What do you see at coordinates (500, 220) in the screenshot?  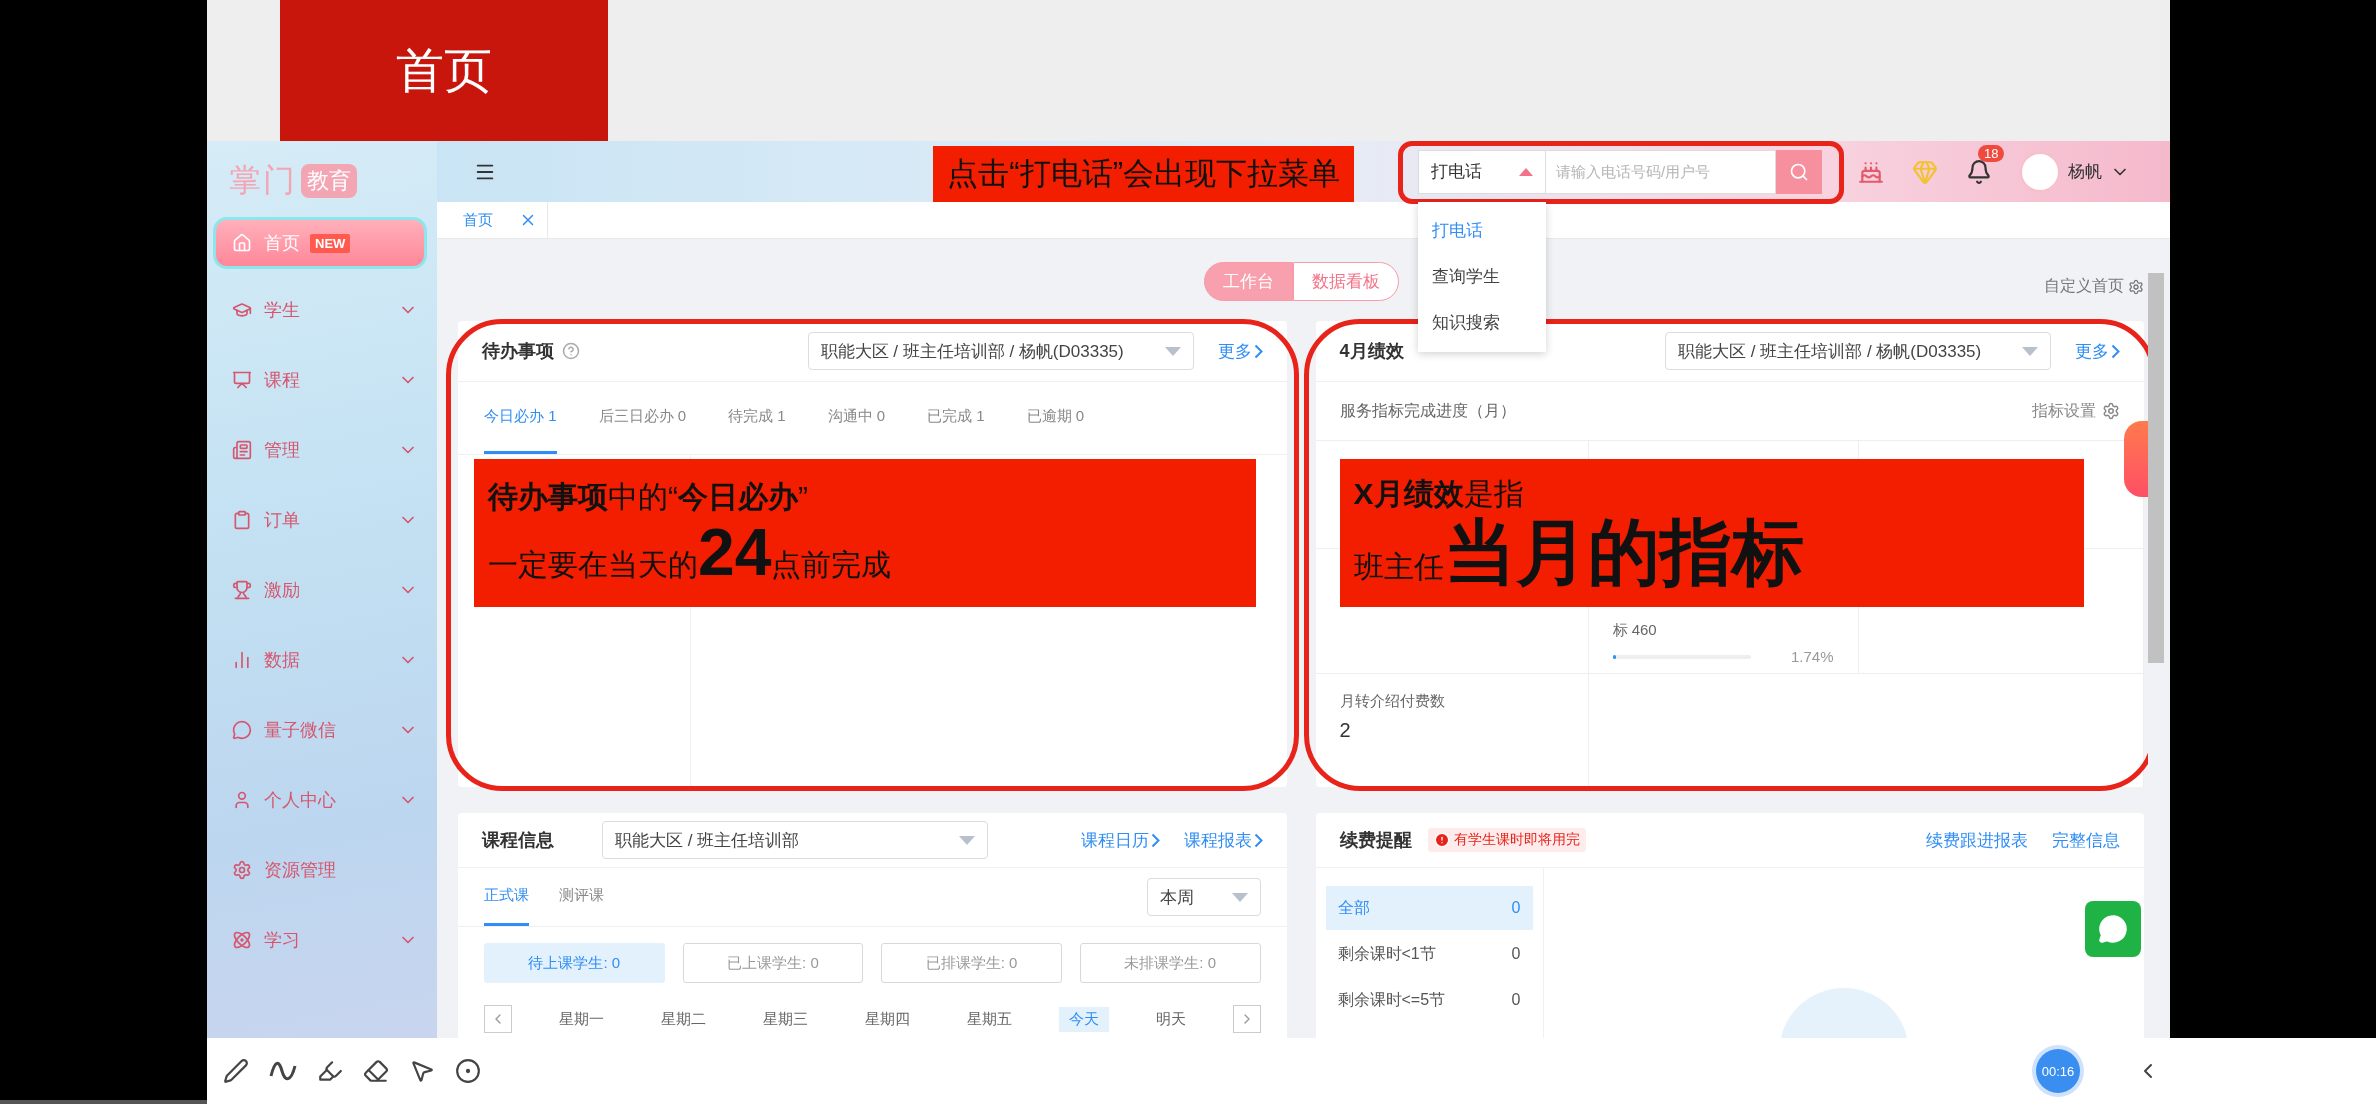 I see `page-tab: 首页` at bounding box center [500, 220].